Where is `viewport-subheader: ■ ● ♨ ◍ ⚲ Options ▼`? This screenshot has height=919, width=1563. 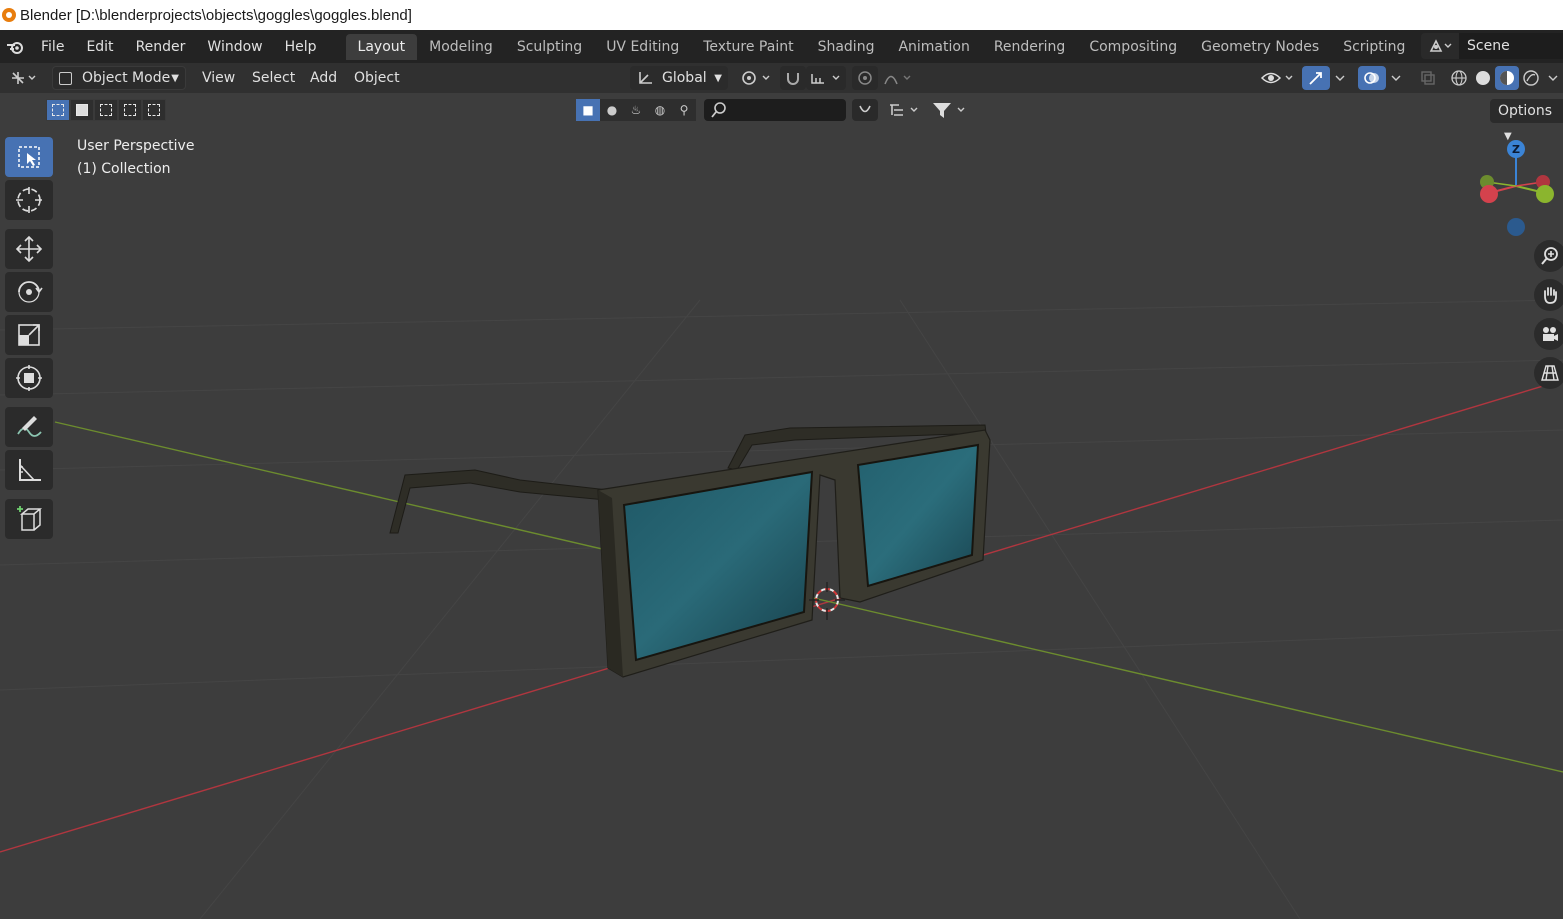 viewport-subheader: ■ ● ♨ ◍ ⚲ Options ▼ is located at coordinates (781, 117).